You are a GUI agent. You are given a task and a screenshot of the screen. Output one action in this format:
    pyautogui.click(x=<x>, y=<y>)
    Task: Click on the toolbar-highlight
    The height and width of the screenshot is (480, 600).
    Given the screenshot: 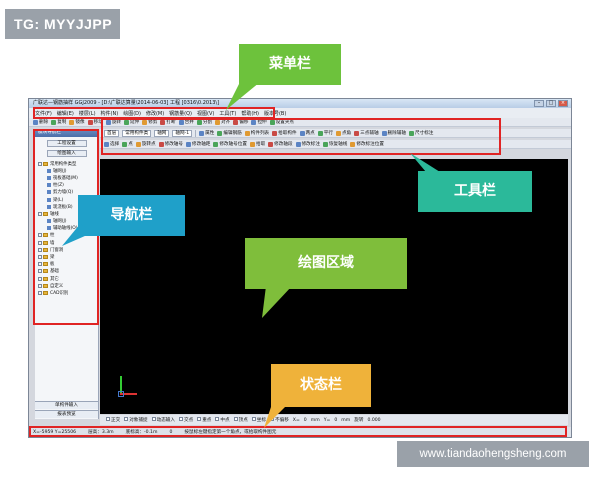 What is the action you would take?
    pyautogui.click(x=301, y=136)
    